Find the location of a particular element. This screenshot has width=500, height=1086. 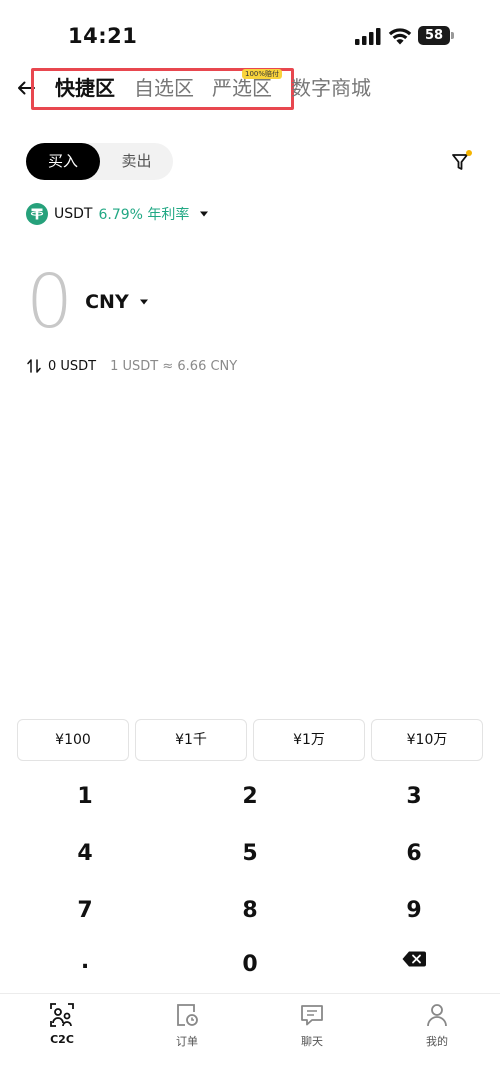

tab-quick-zone: 快捷区 is located at coordinates (85, 88).